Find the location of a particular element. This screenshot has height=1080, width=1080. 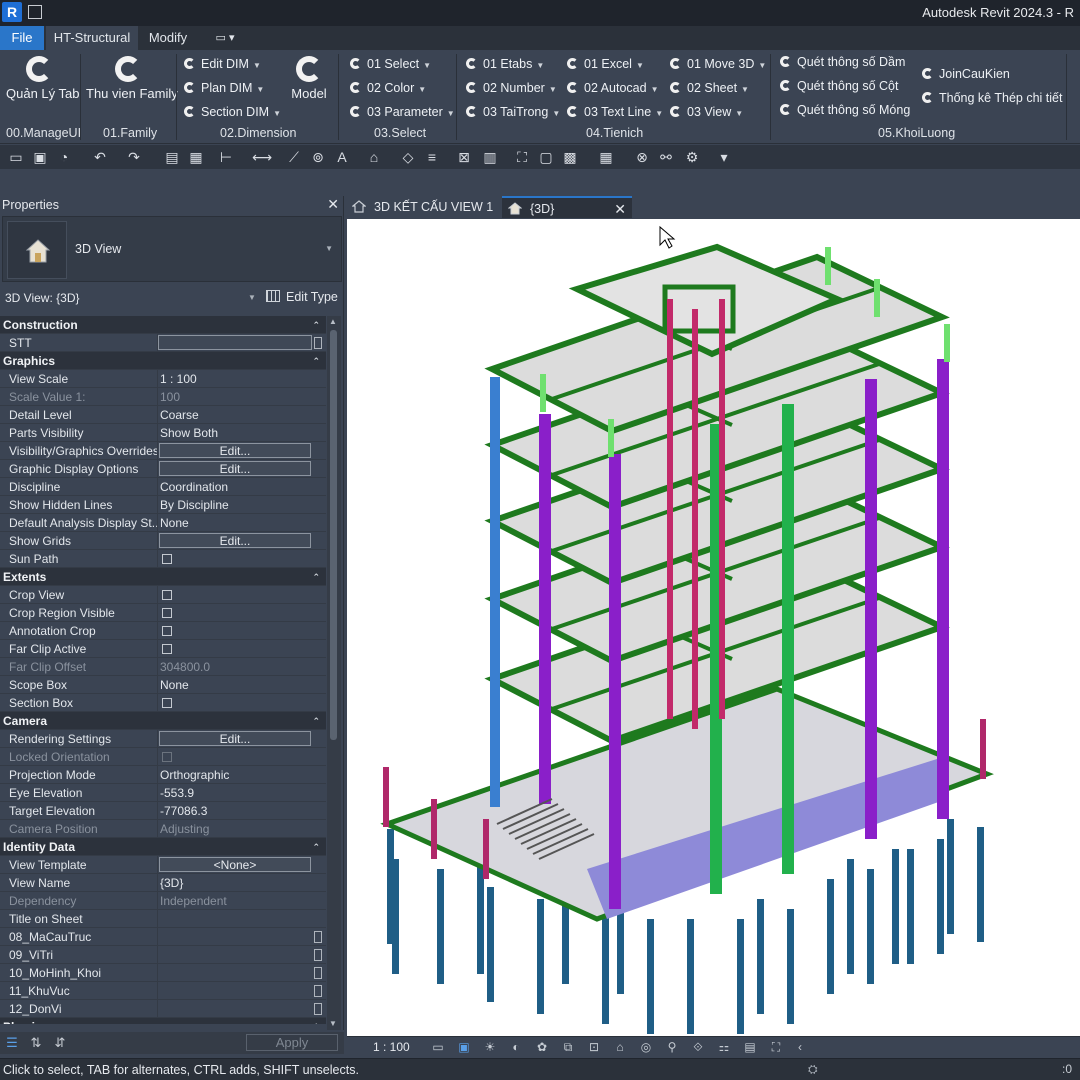

categorize-icon: ☰ is located at coordinates (12, 1043).